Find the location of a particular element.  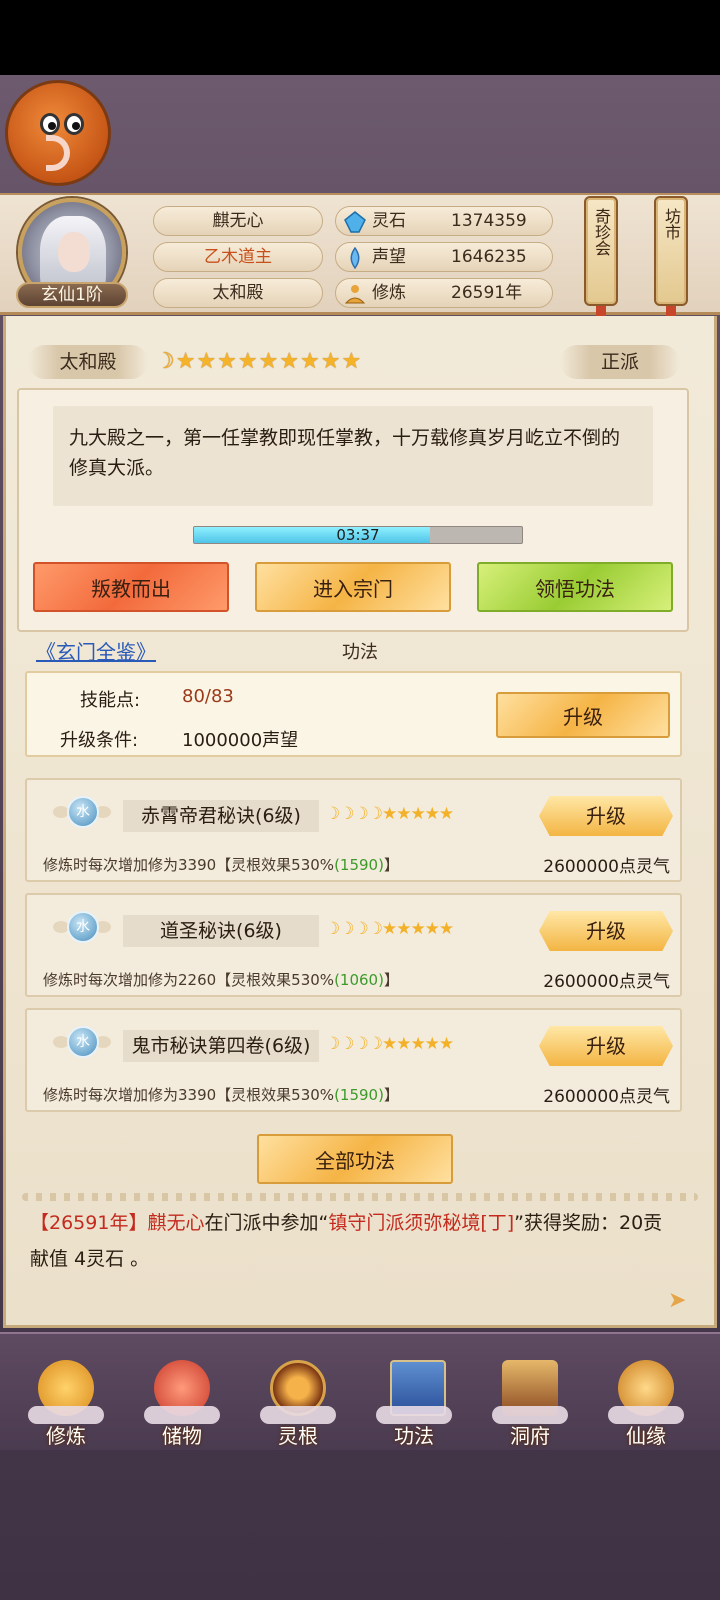

sect-star-rating: ☽★★★★★★★★★ is located at coordinates (259, 361).